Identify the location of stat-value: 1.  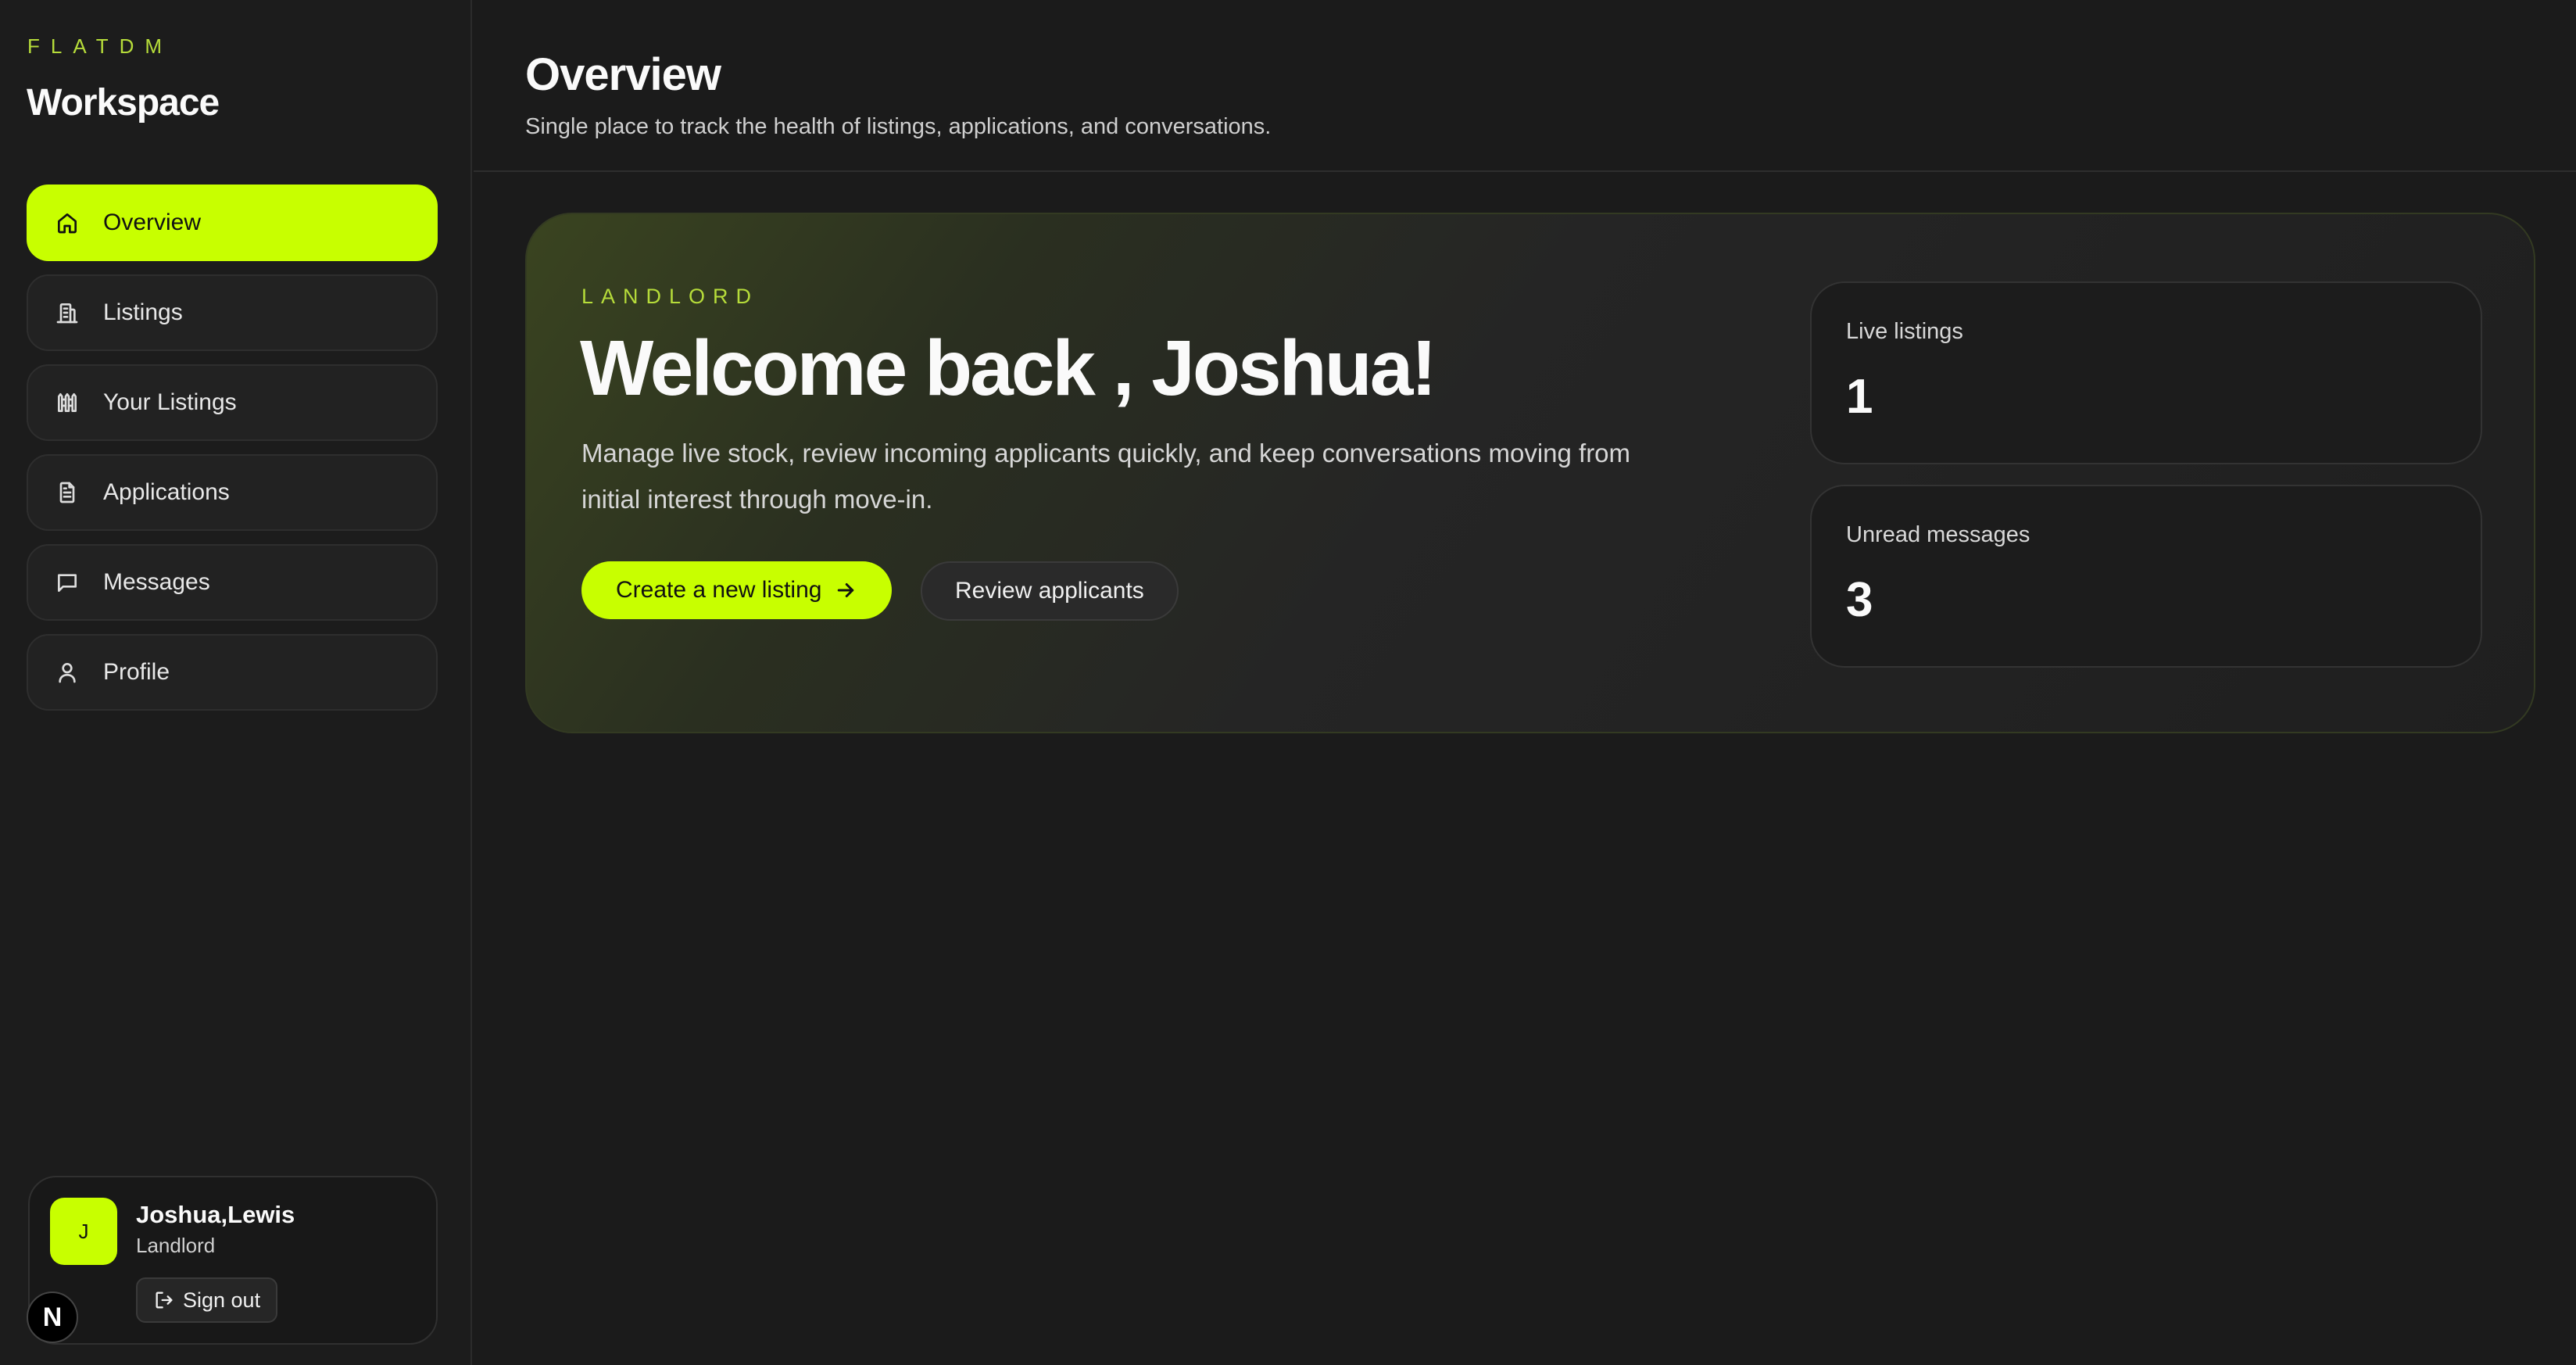
(1859, 397).